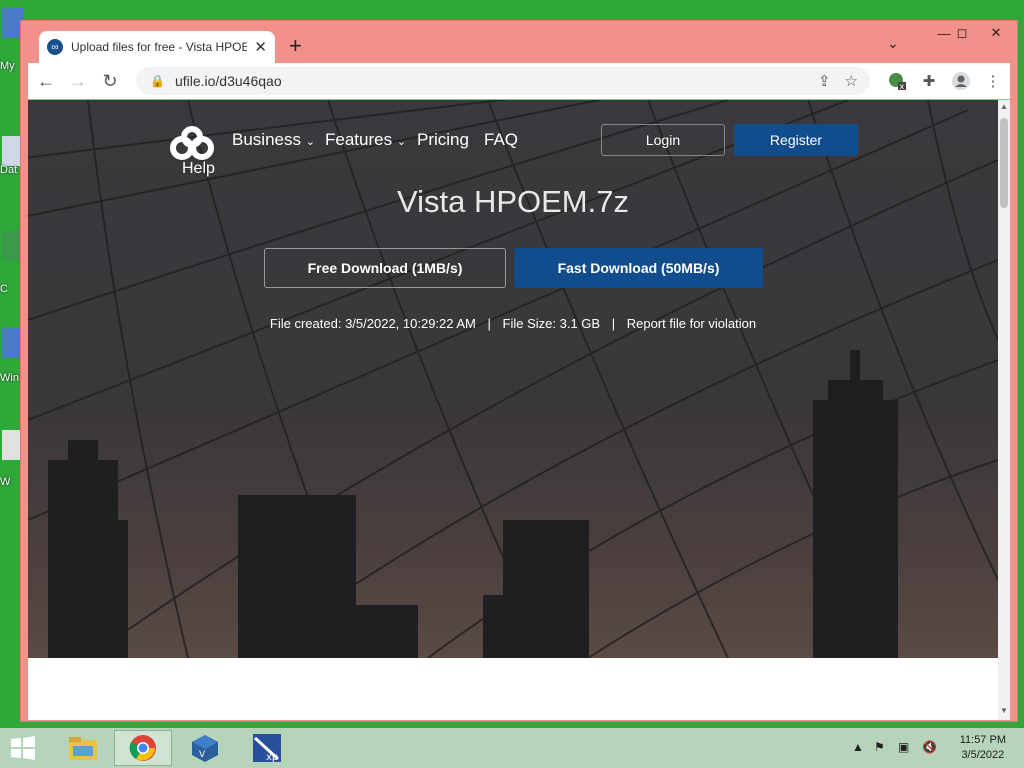  I want to click on network-icon: ▣, so click(903, 747).